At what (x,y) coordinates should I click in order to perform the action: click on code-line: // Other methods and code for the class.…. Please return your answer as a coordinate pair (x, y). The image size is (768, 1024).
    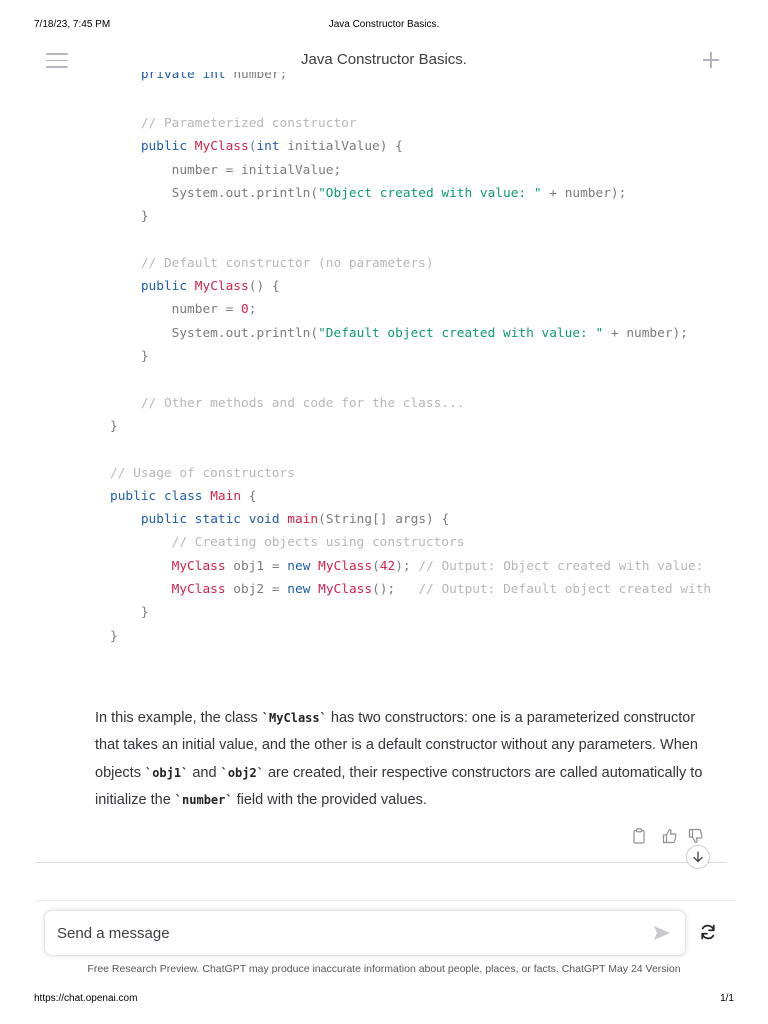
    Looking at the image, I should click on (302, 403).